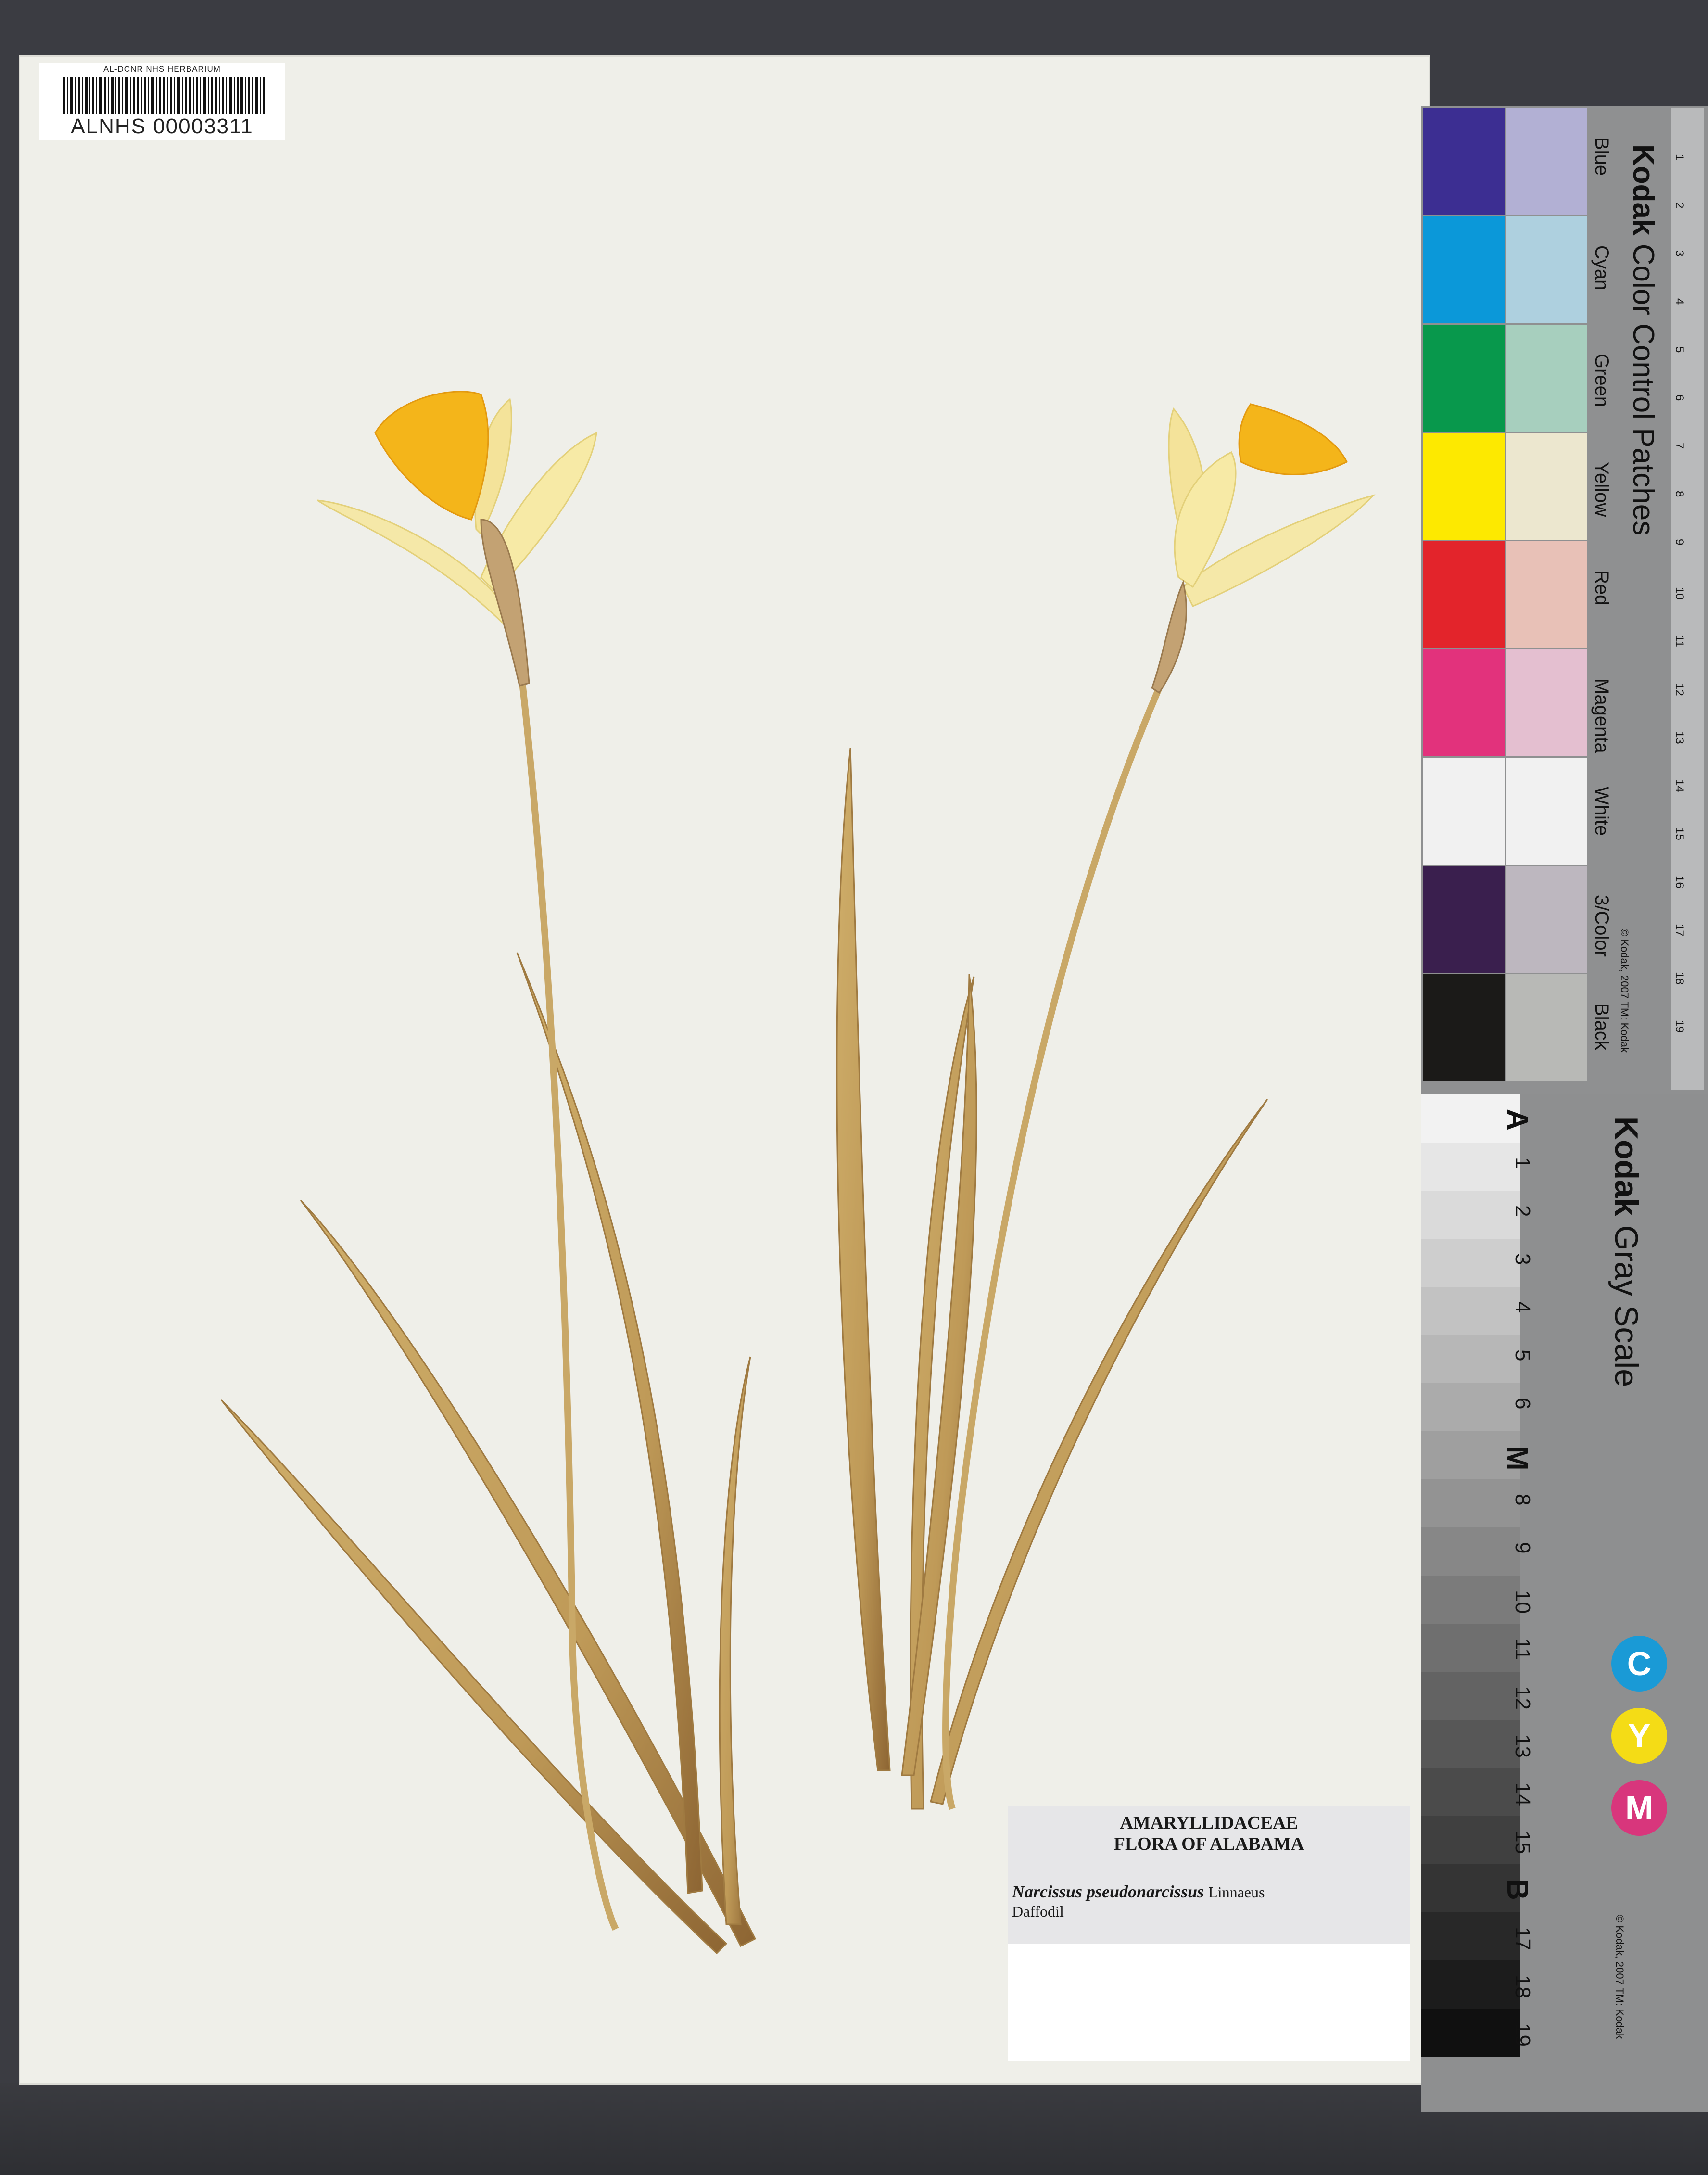 The height and width of the screenshot is (2175, 1708). Describe the element at coordinates (1517, 1120) in the screenshot. I see `gray-step-label: A` at that location.